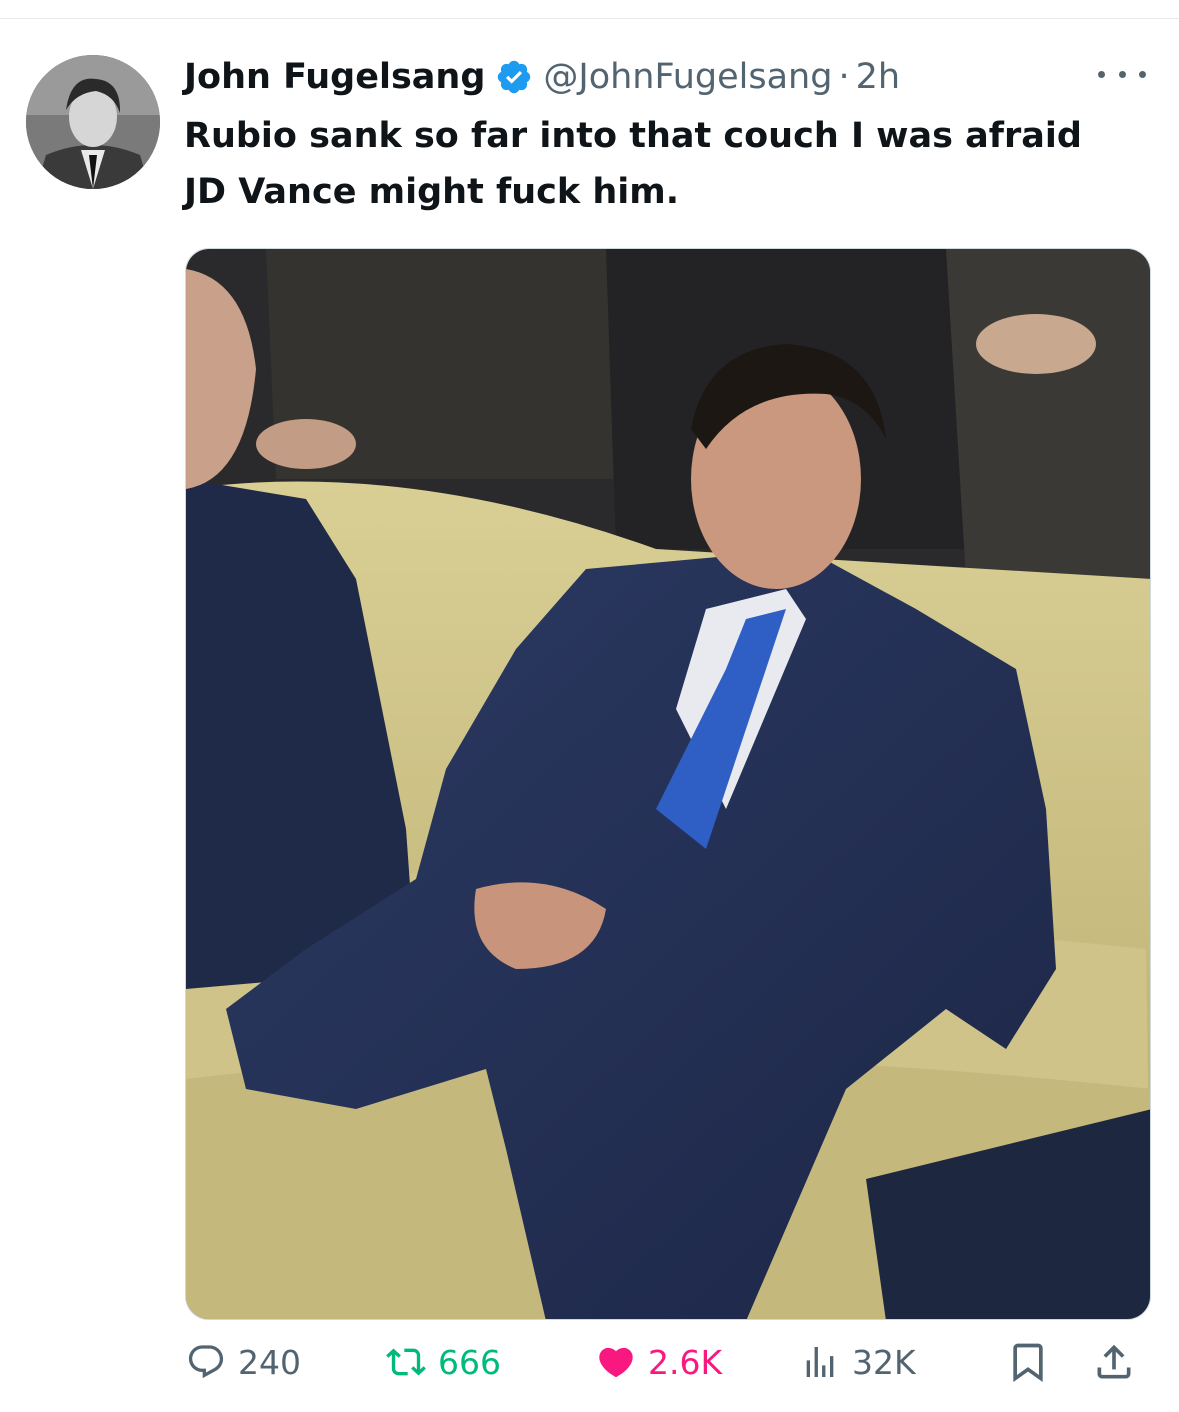  I want to click on bookmark-icon, so click(1028, 1363).